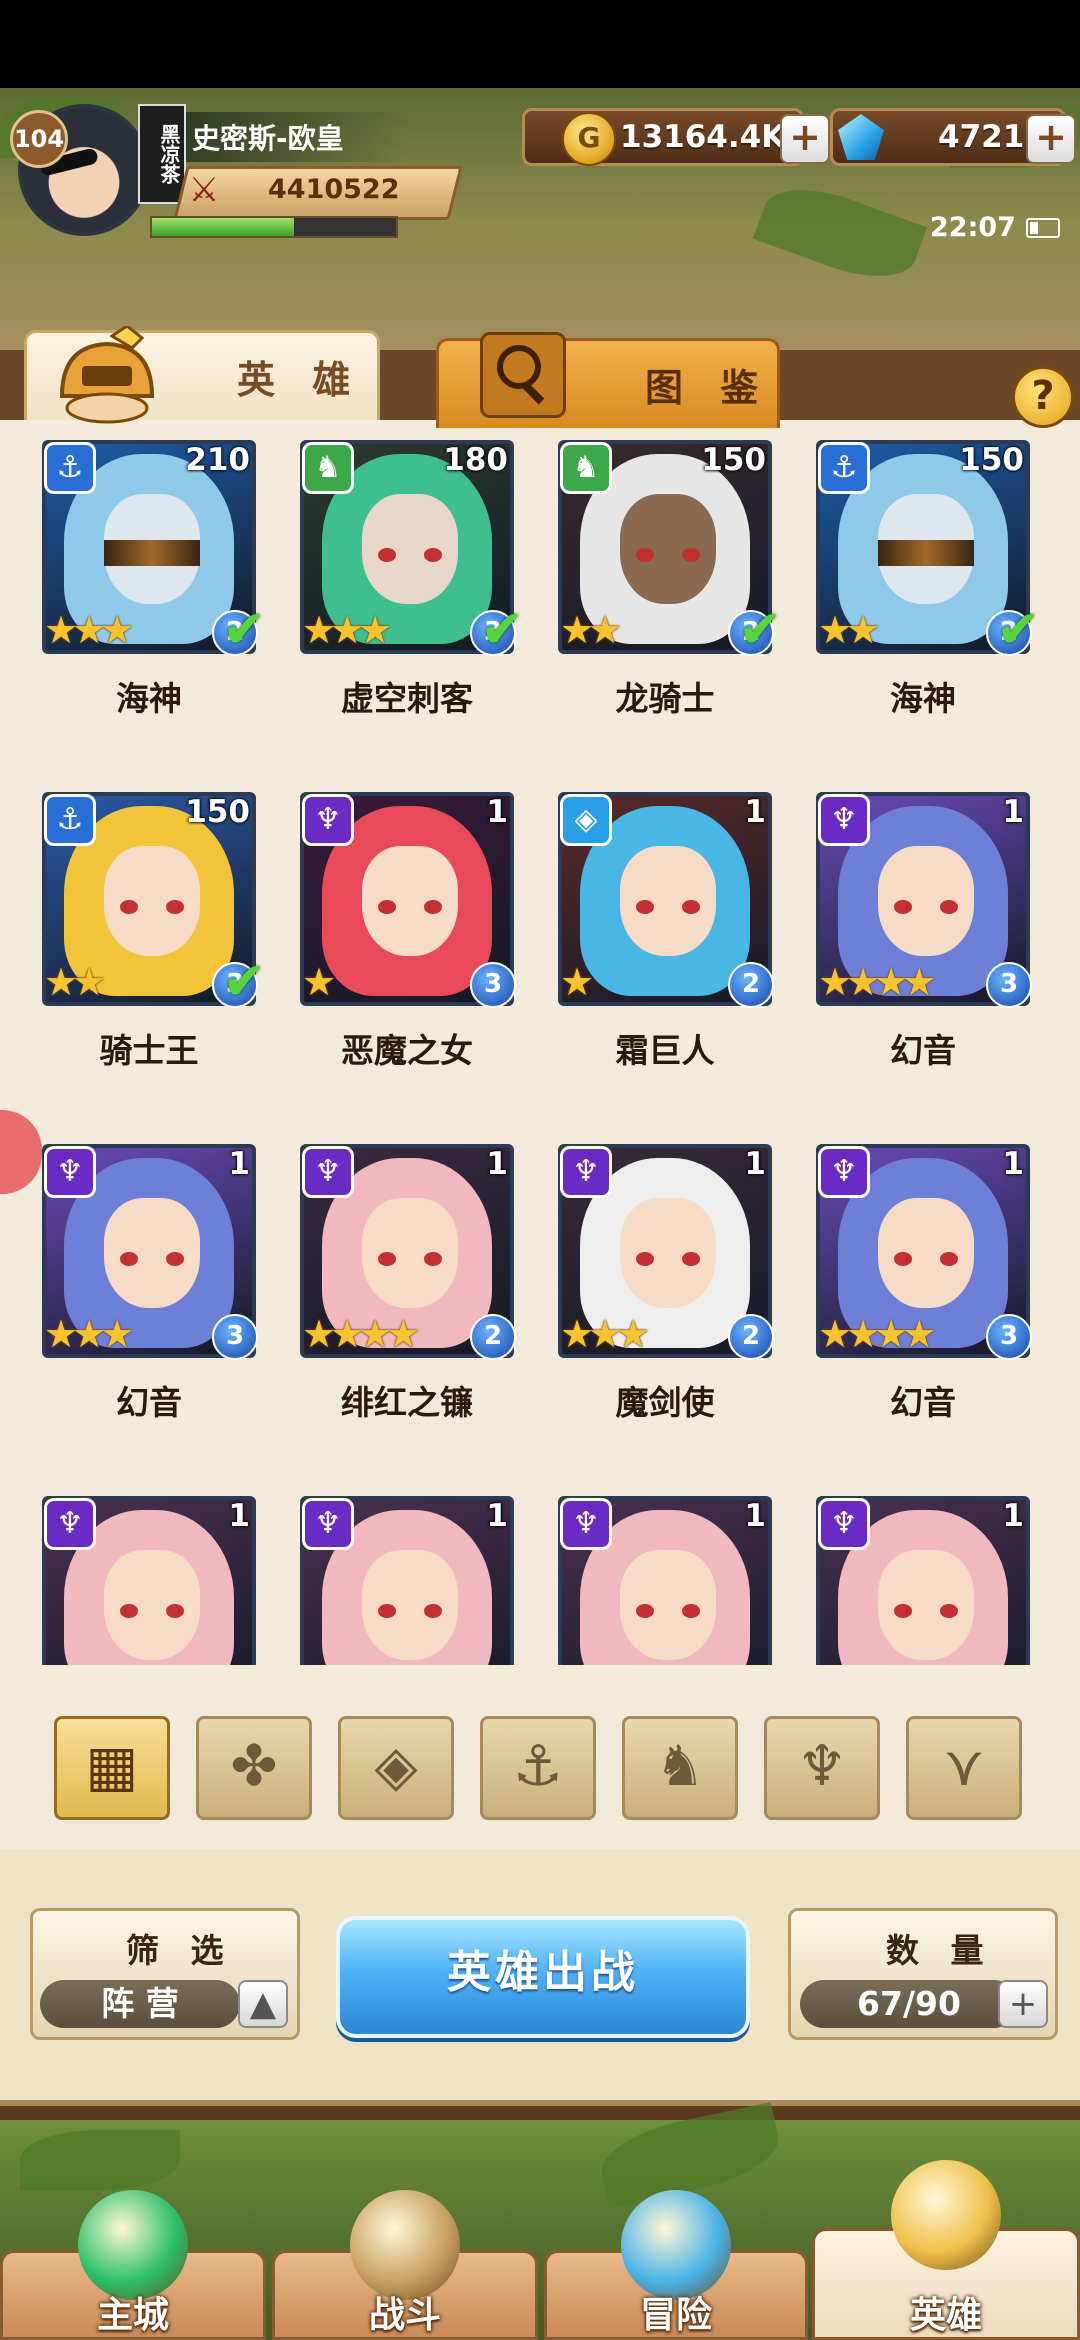 The height and width of the screenshot is (2340, 1080). Describe the element at coordinates (410, 1283) in the screenshot. I see `hero-card: ♆ 1 ★★★★ 2 绯红之镰` at that location.